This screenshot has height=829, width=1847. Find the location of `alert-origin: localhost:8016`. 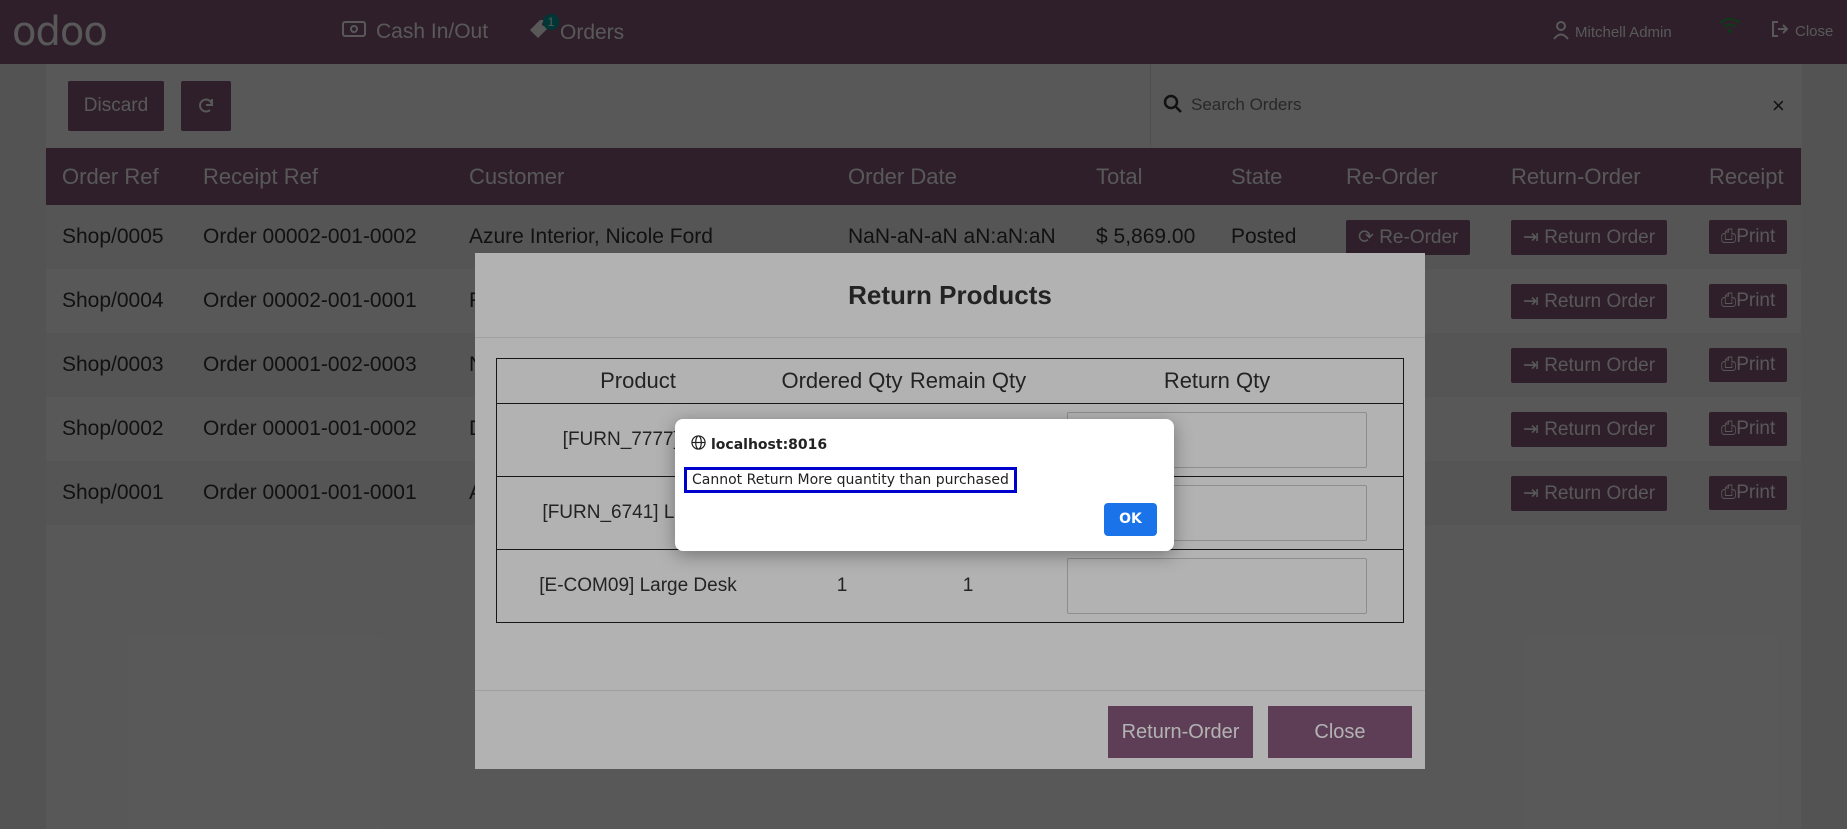

alert-origin: localhost:8016 is located at coordinates (759, 444).